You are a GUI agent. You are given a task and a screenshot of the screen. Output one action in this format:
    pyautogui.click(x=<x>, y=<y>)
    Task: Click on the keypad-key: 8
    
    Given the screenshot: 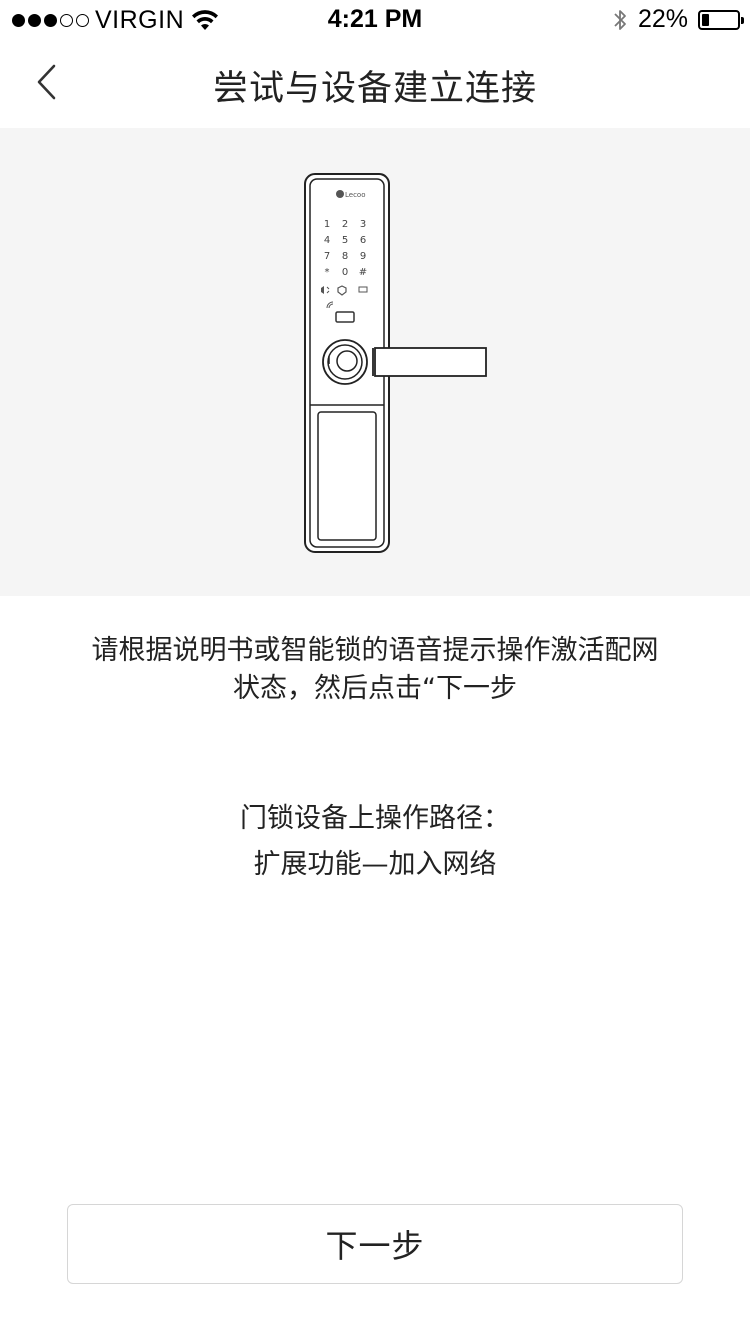 What is the action you would take?
    pyautogui.click(x=345, y=256)
    